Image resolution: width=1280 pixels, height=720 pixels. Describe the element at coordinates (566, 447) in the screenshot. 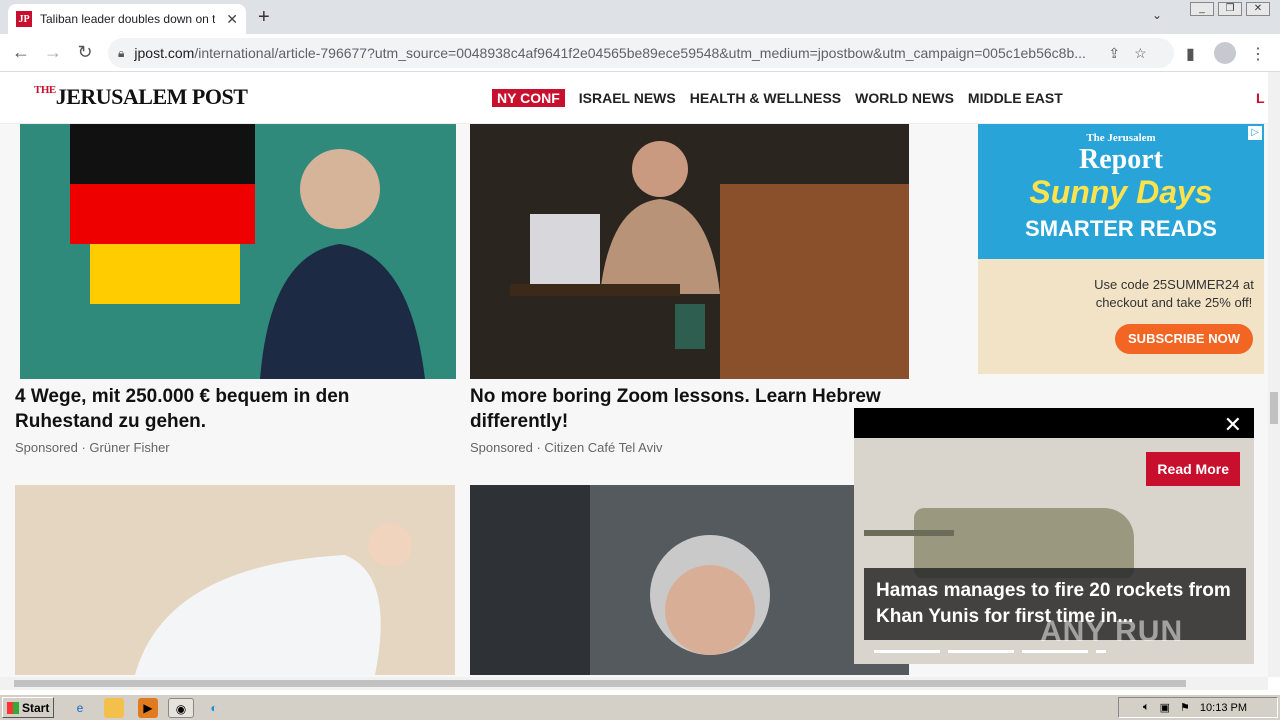

I see `card-sponsor: Sponsored · Citizen Café Tel Aviv` at that location.